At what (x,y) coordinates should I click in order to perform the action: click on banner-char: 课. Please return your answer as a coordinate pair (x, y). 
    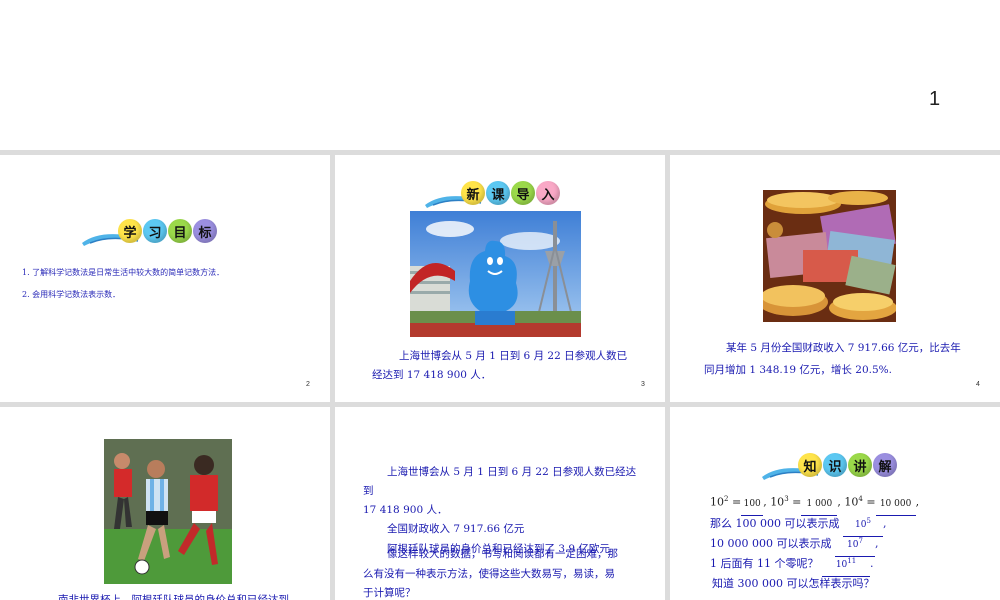
    Looking at the image, I should click on (498, 193).